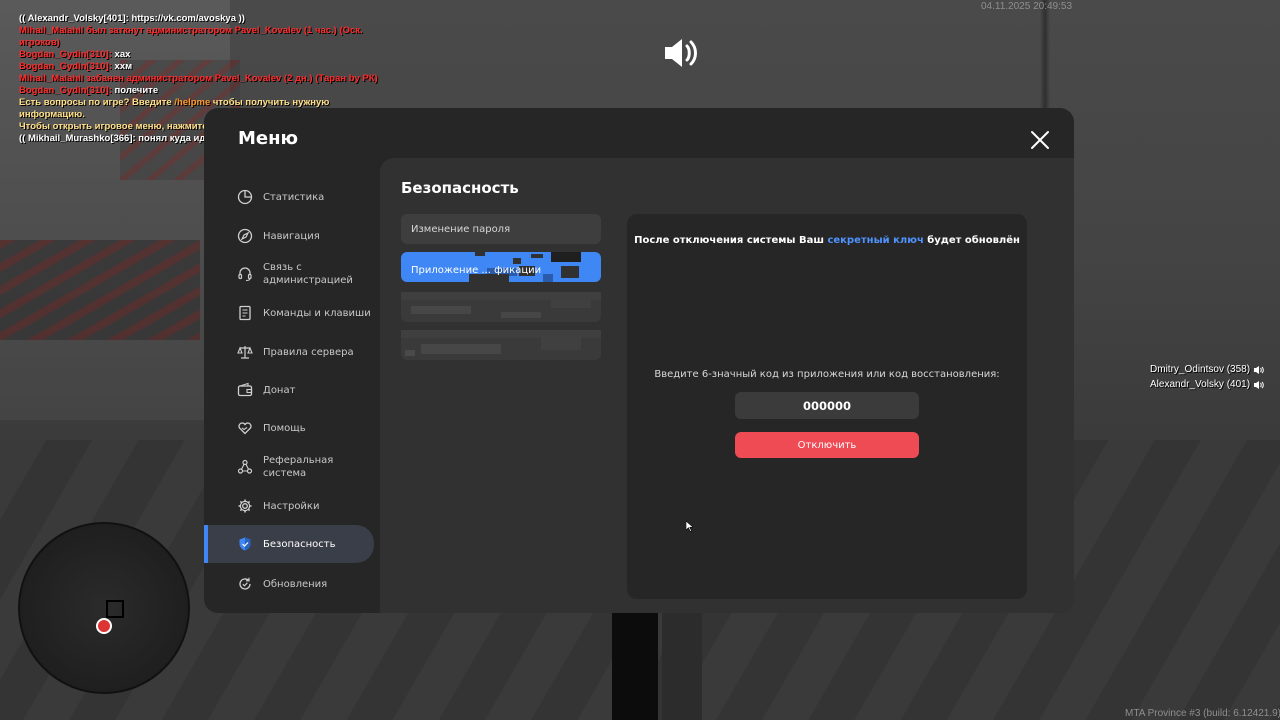 The height and width of the screenshot is (720, 1280). I want to click on mouse-cursor-icon, so click(689, 526).